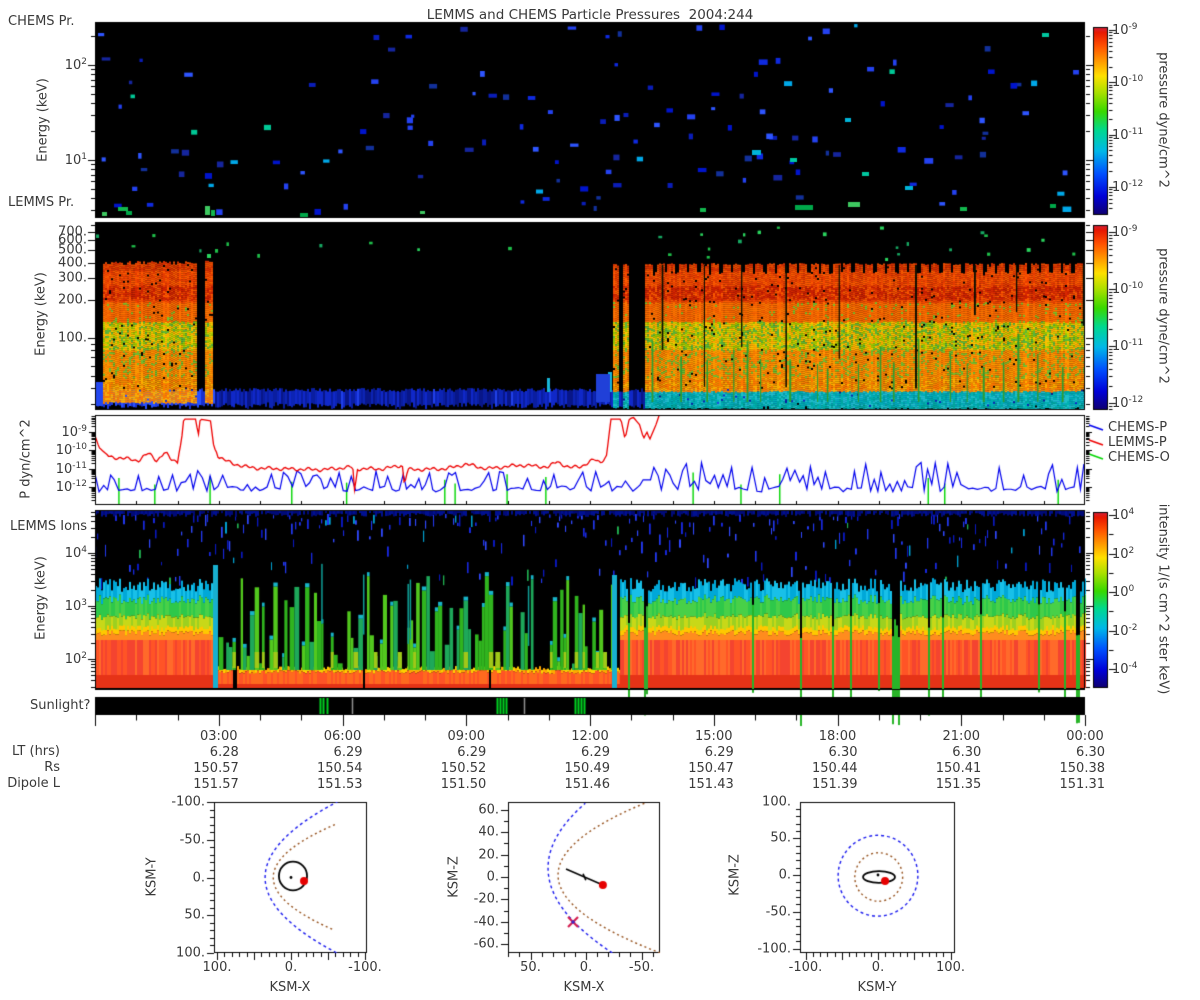  Describe the element at coordinates (735, 875) in the screenshot. I see `orbit-yz-ylabel: KSM-Z` at that location.